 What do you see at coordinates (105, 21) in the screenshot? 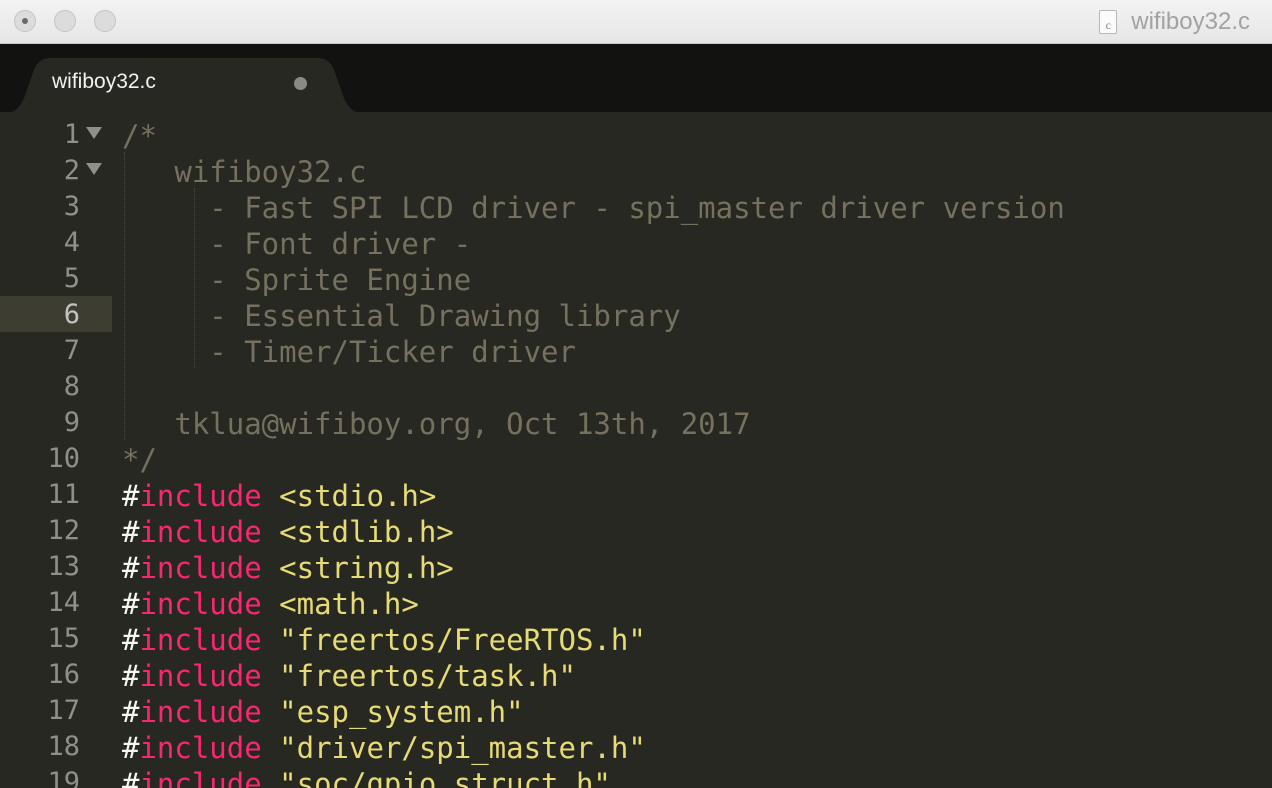
I see `zoom-window-button` at bounding box center [105, 21].